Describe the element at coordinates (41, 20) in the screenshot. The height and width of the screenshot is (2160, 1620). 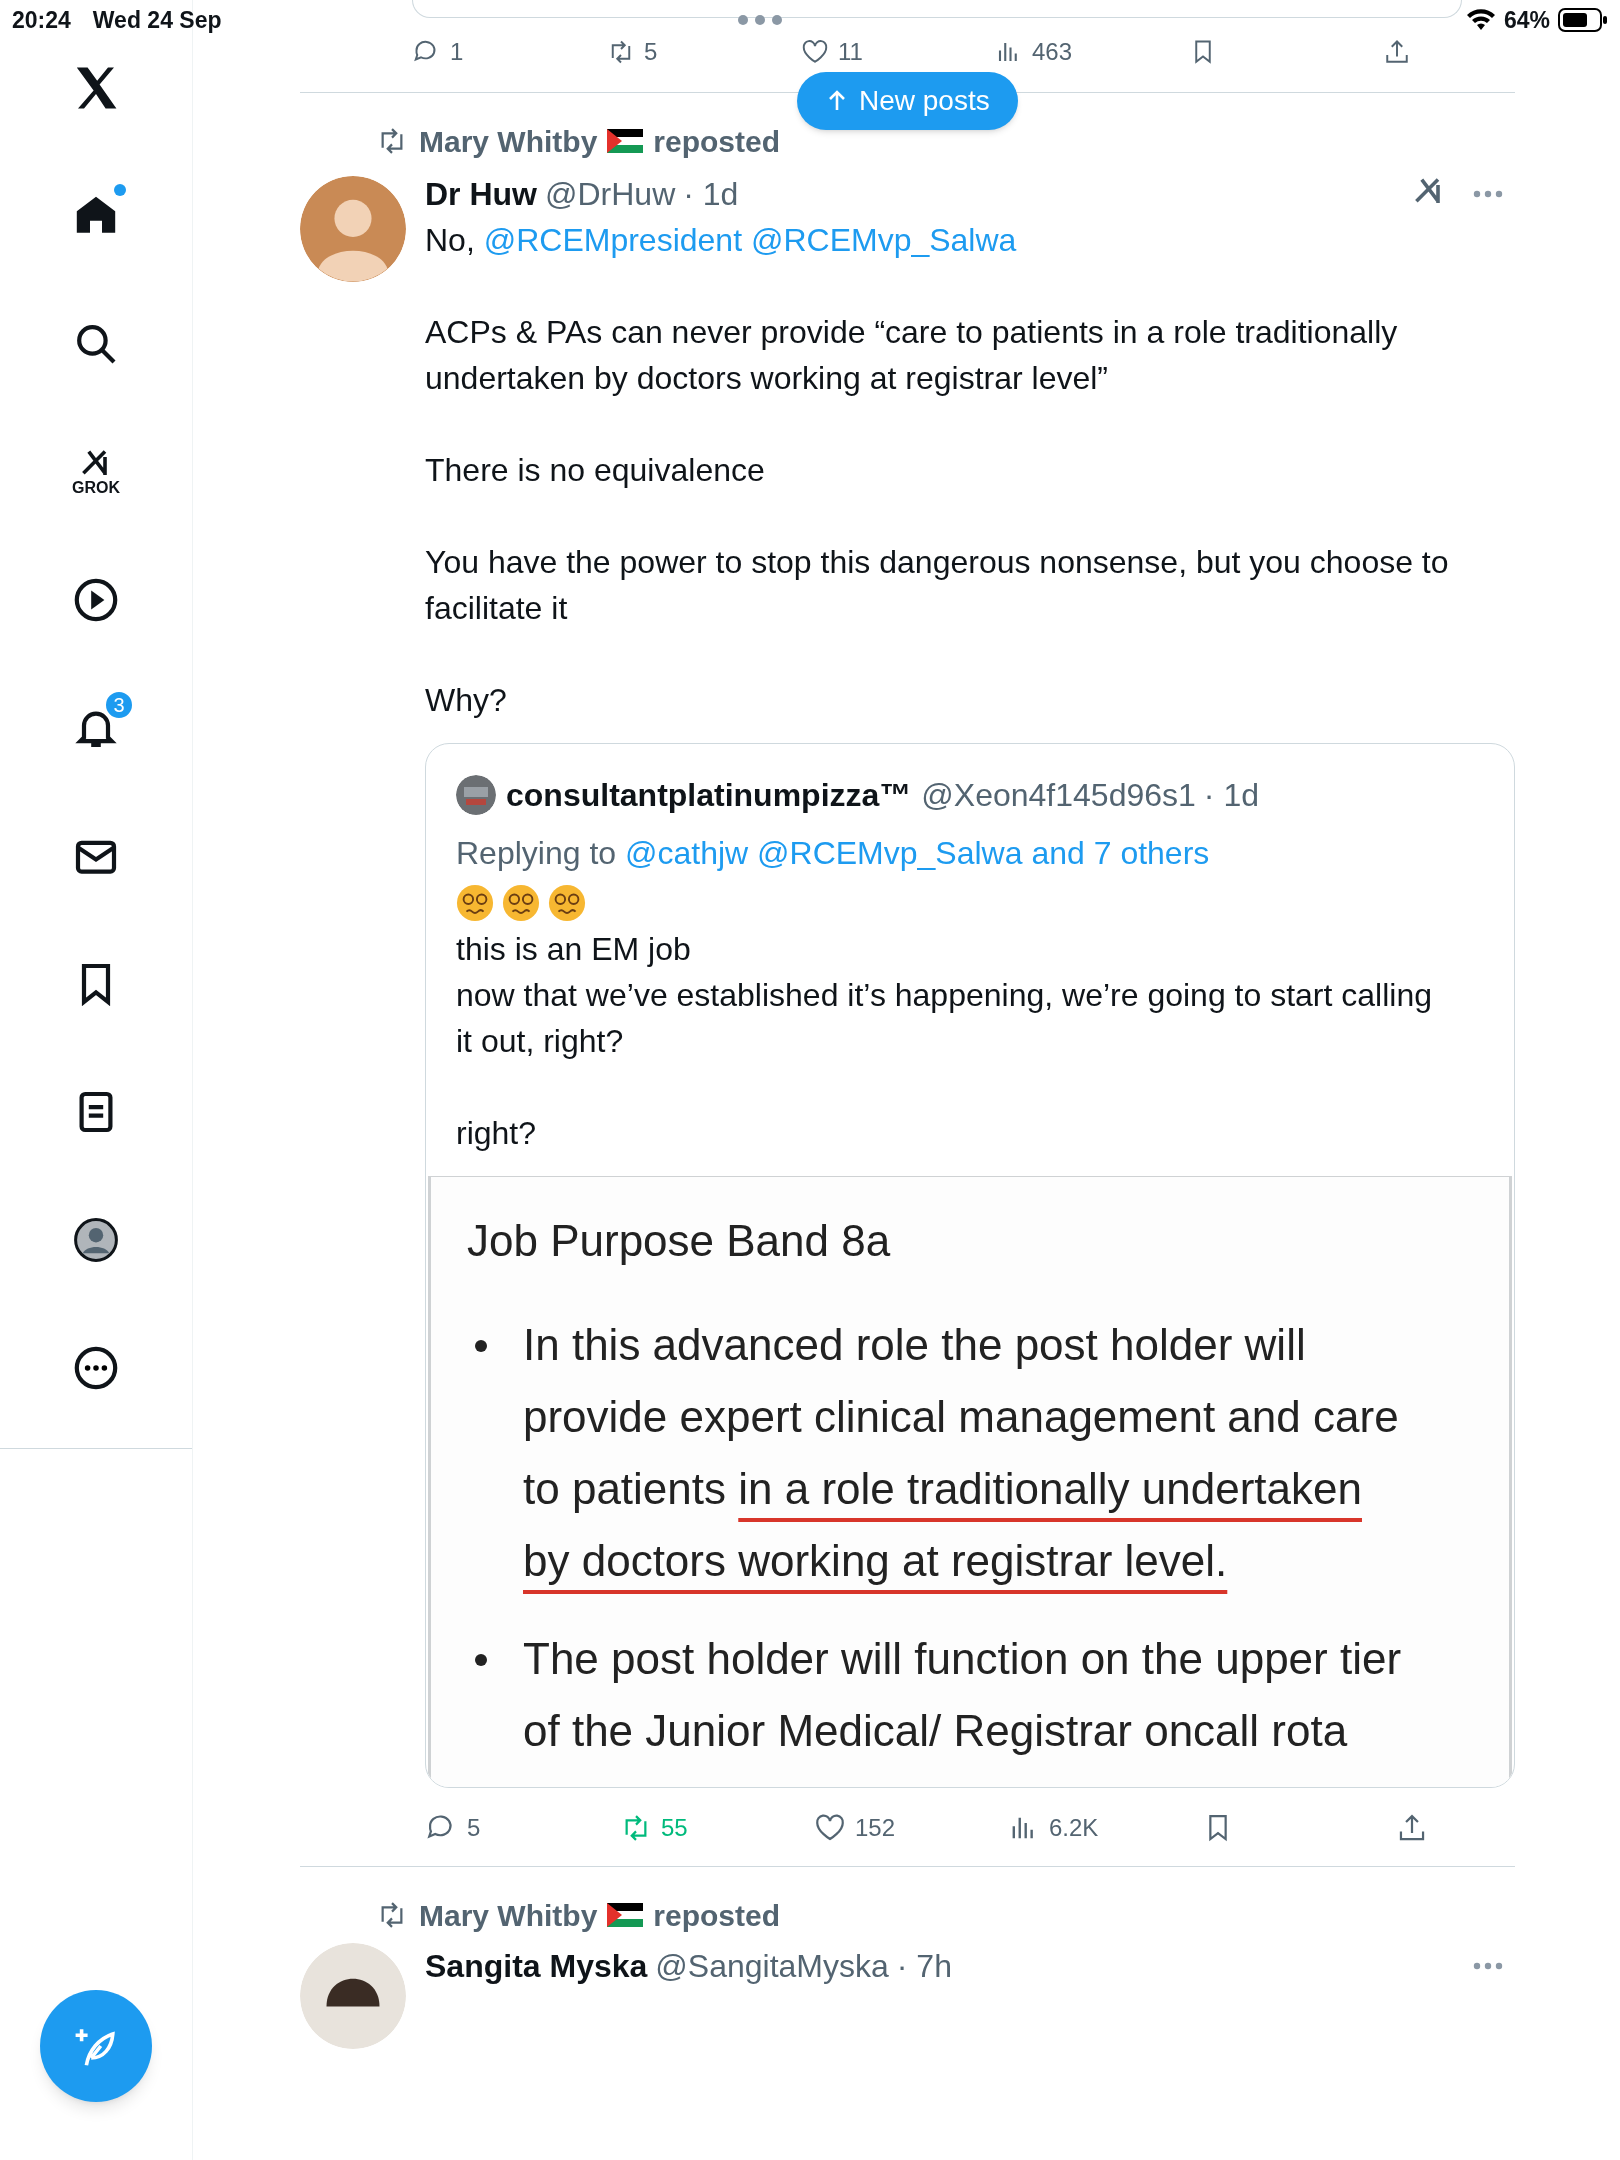
I see `clock: 20:24` at that location.